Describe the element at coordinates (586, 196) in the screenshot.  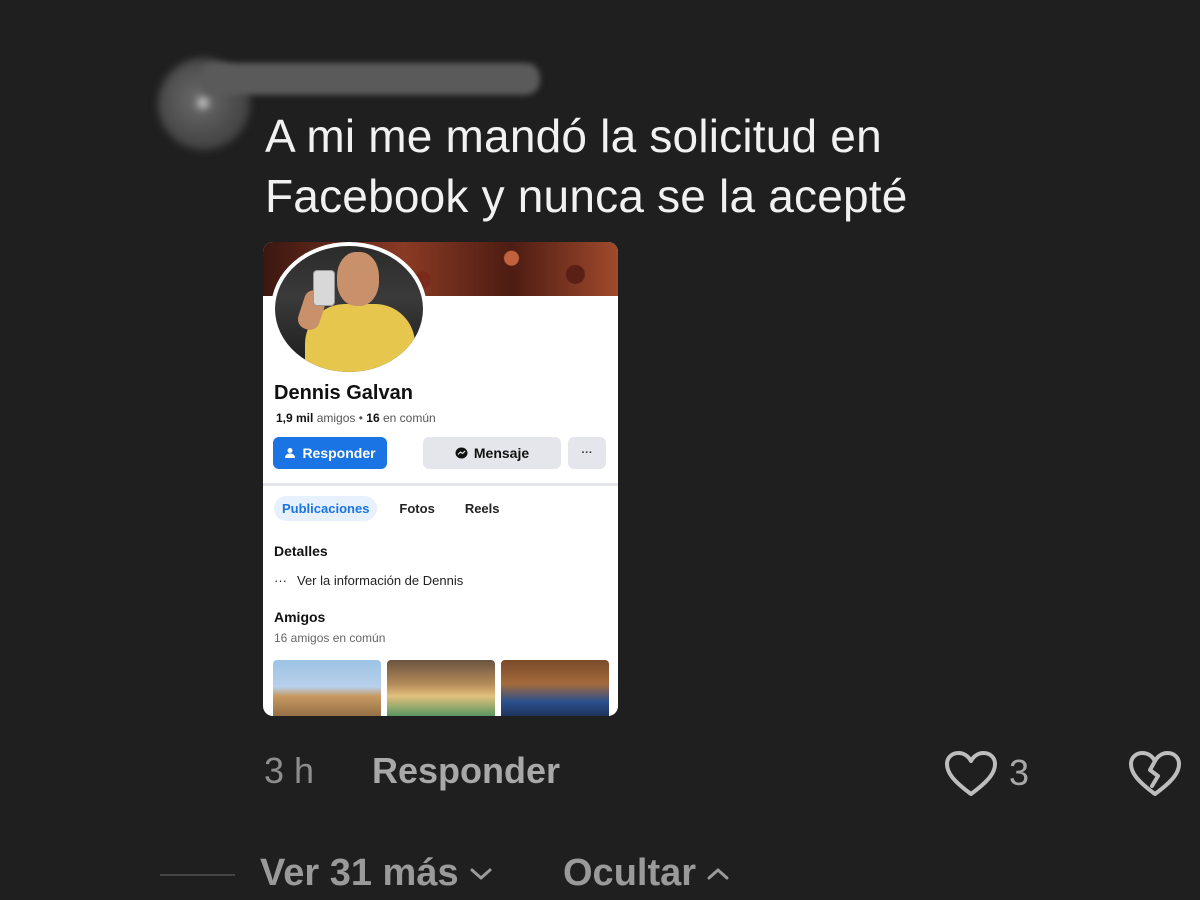
I see `comment-text-line-2: Facebook y nunca se la acepté` at that location.